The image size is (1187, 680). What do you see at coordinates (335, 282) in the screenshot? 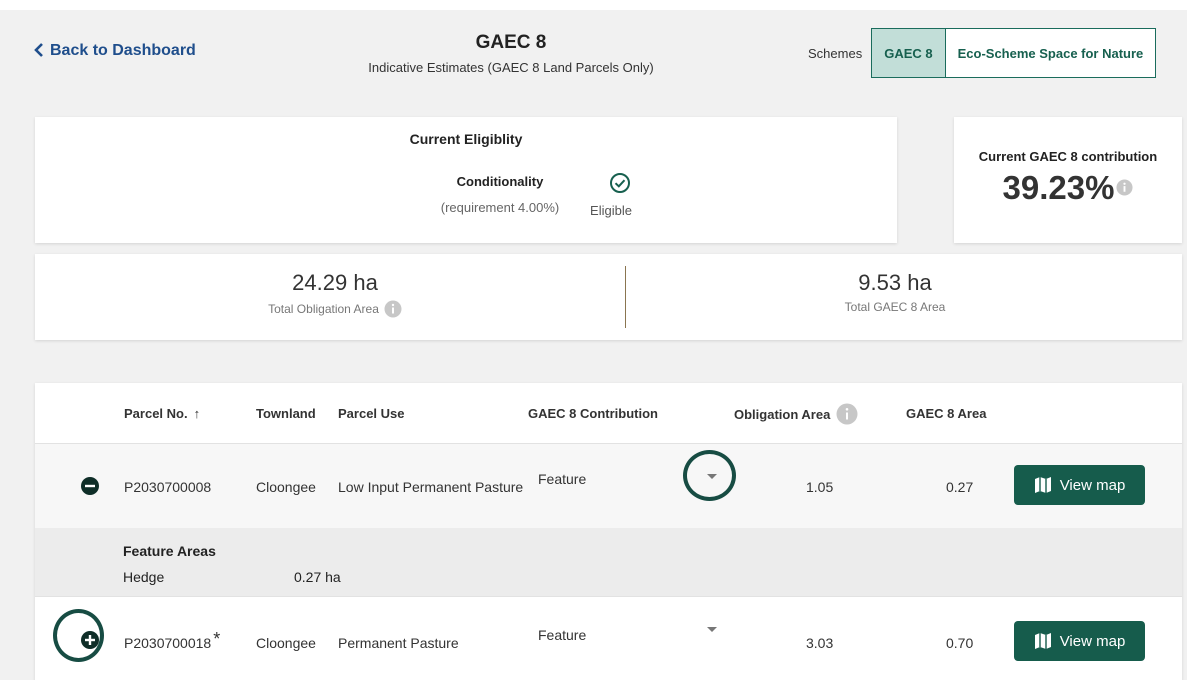
I see `total-obligation-value: 24.29 ha` at bounding box center [335, 282].